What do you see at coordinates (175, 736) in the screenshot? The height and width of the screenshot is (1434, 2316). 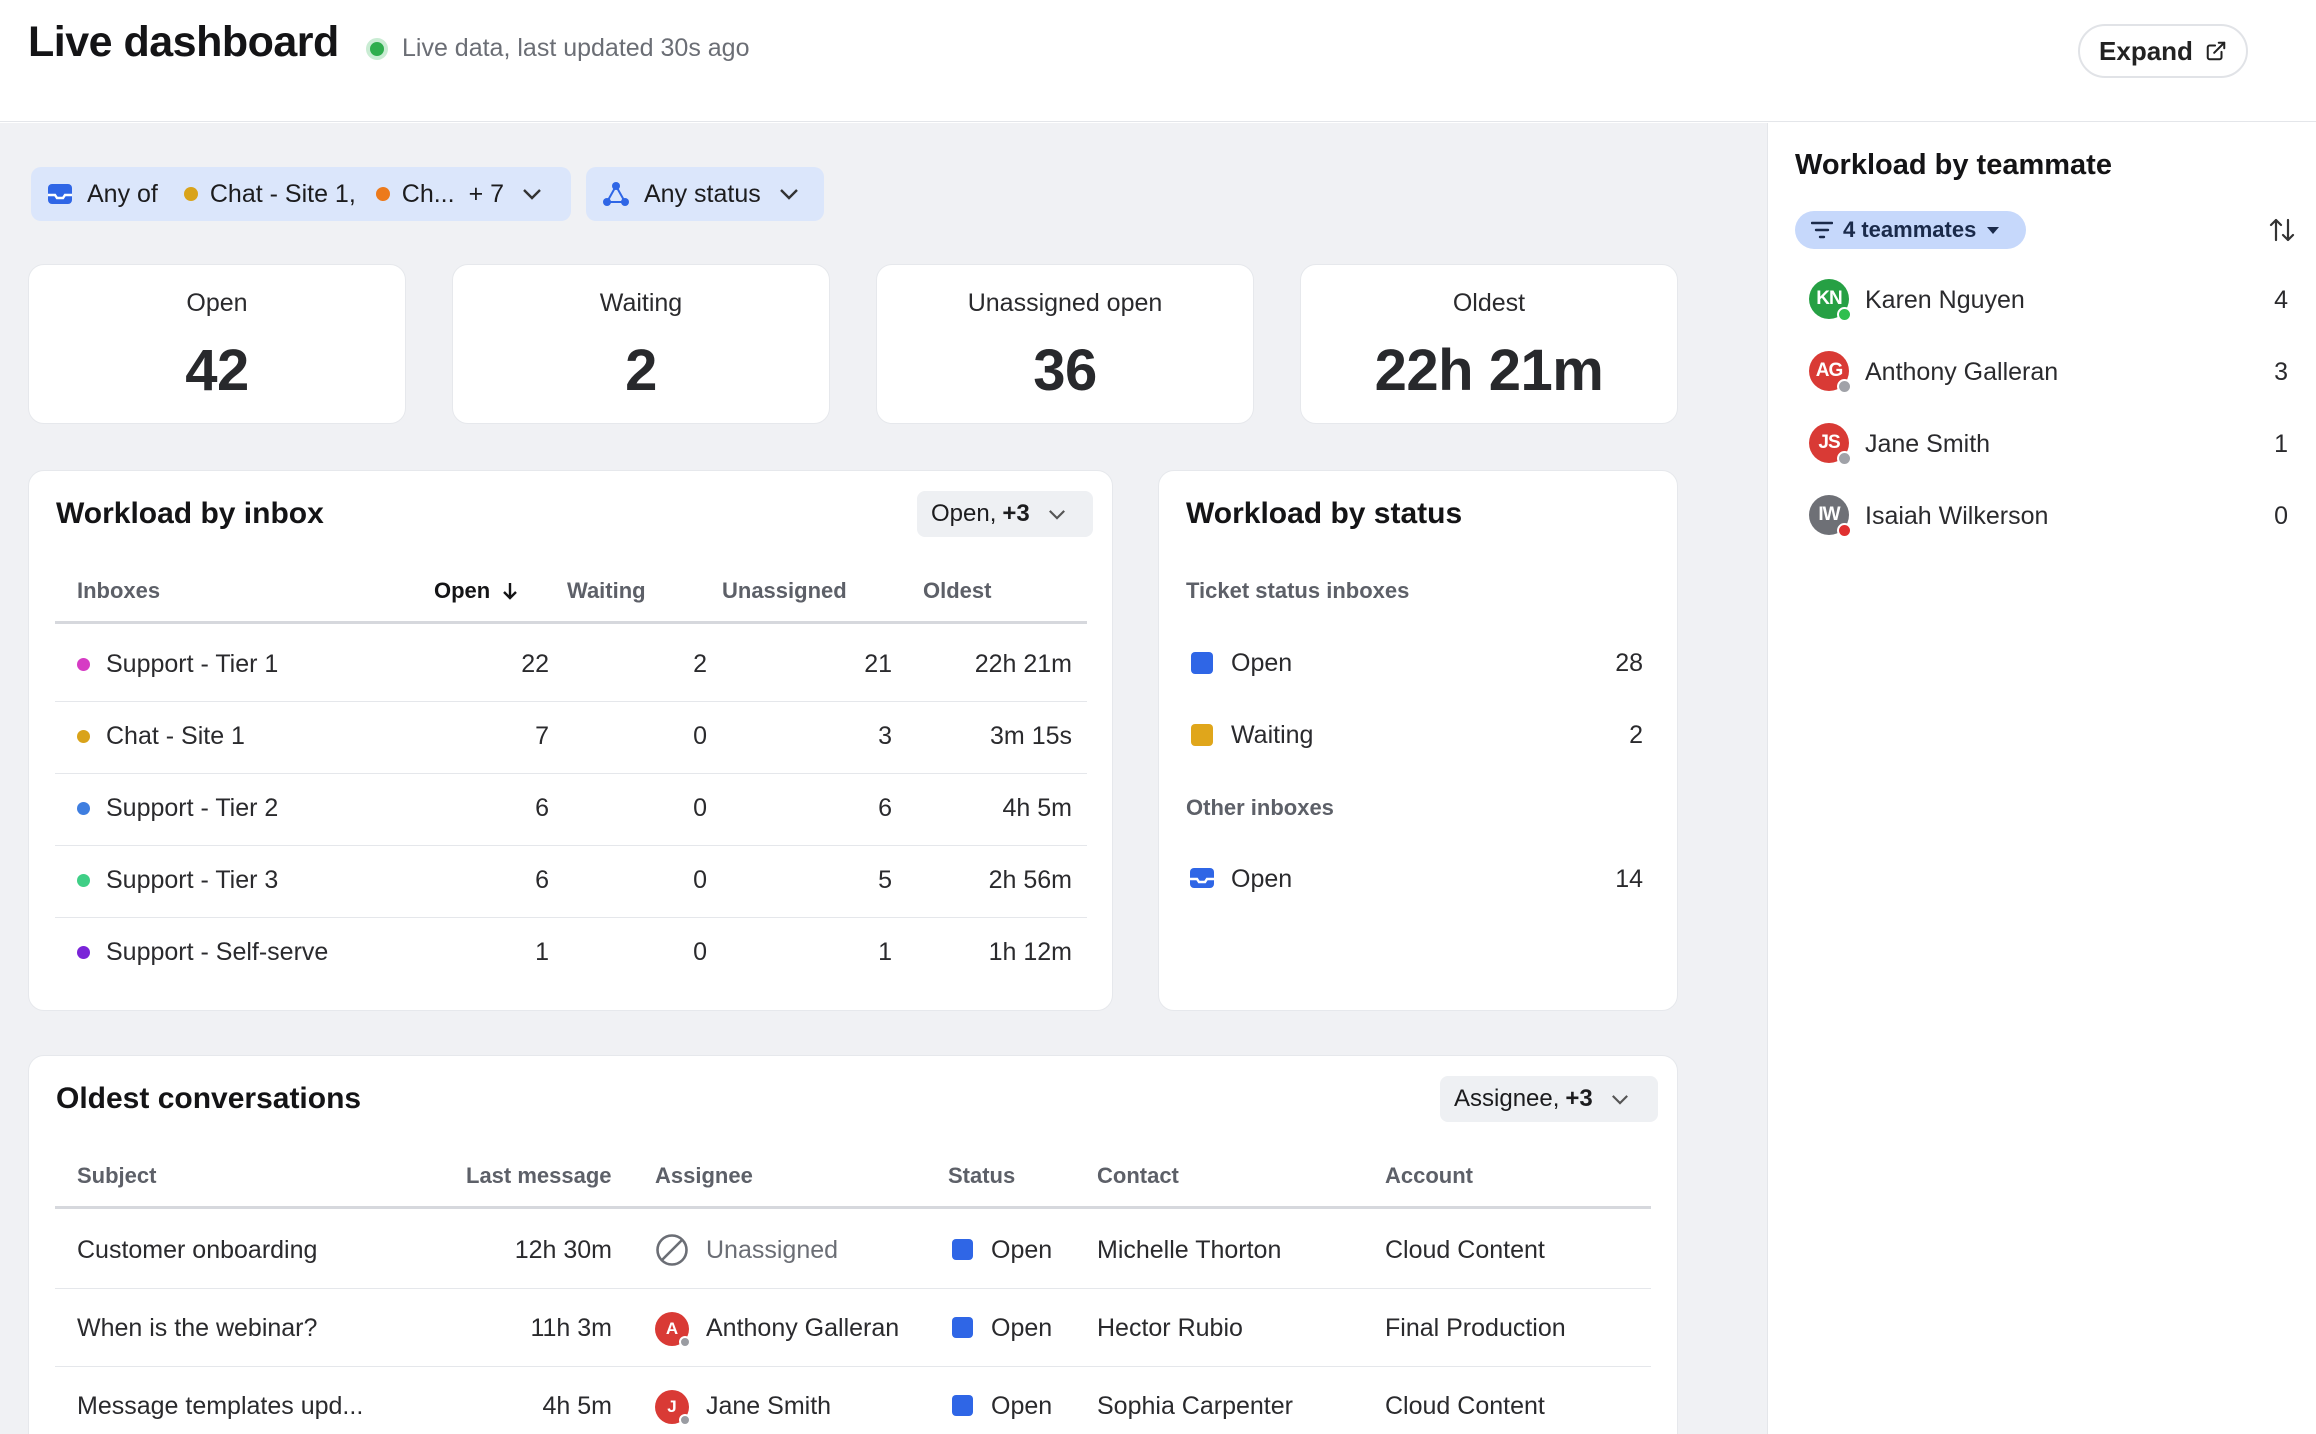 I see `inbox-name: Chat - Site 1` at bounding box center [175, 736].